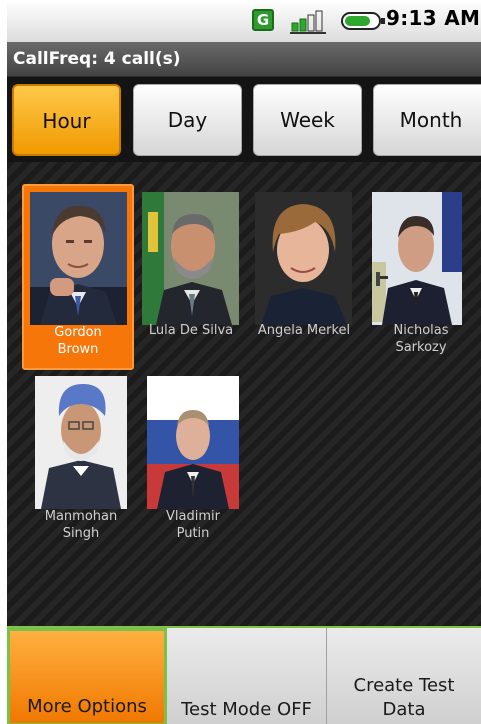 The height and width of the screenshot is (724, 481). I want to click on time-range-tabs: Hour Day Week Month, so click(244, 120).